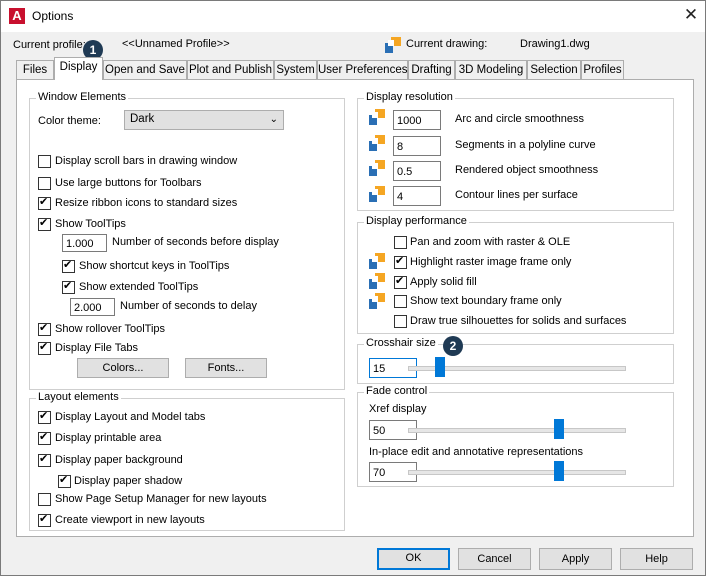 The image size is (706, 576). Describe the element at coordinates (443, 282) in the screenshot. I see `solid-fill-label: Apply solid fill` at that location.